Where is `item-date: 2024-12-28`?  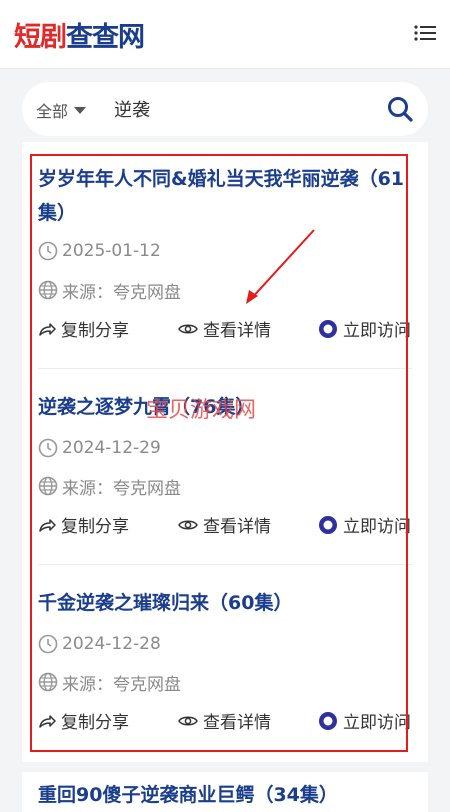
item-date: 2024-12-28 is located at coordinates (99, 644).